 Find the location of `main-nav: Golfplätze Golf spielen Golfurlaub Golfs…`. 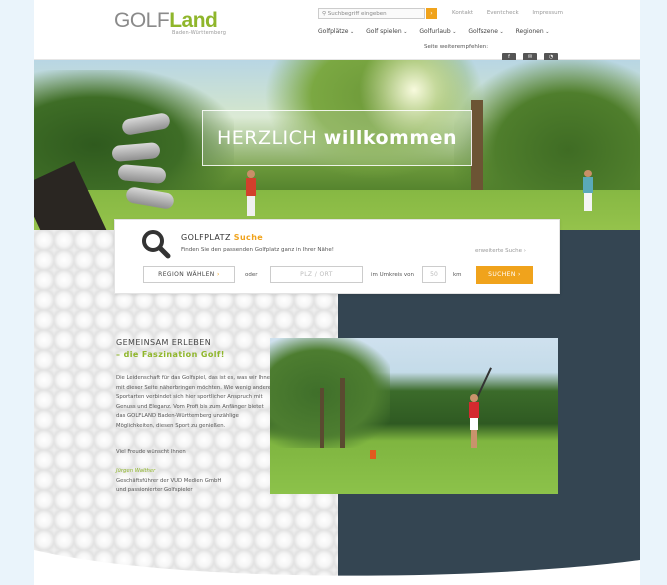

main-nav: Golfplätze Golf spielen Golfurlaub Golfs… is located at coordinates (438, 31).